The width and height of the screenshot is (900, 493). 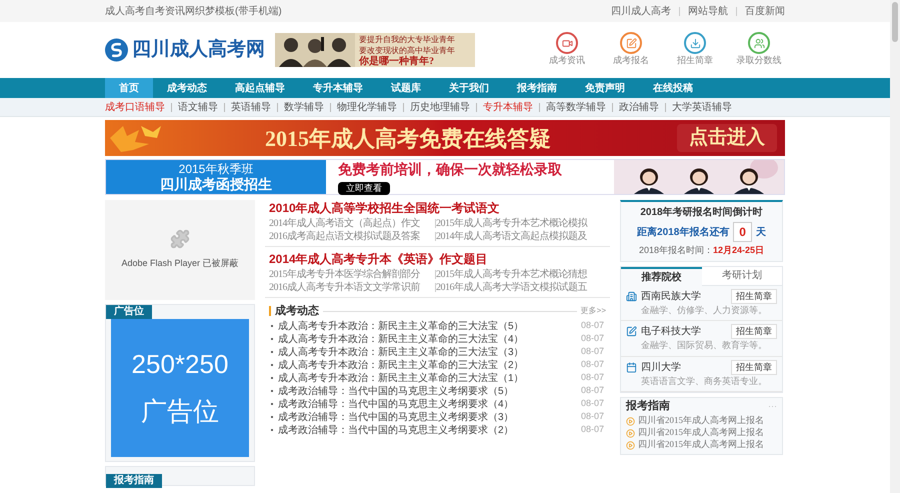 What do you see at coordinates (364, 189) in the screenshot?
I see `view-button: 立即查看` at bounding box center [364, 189].